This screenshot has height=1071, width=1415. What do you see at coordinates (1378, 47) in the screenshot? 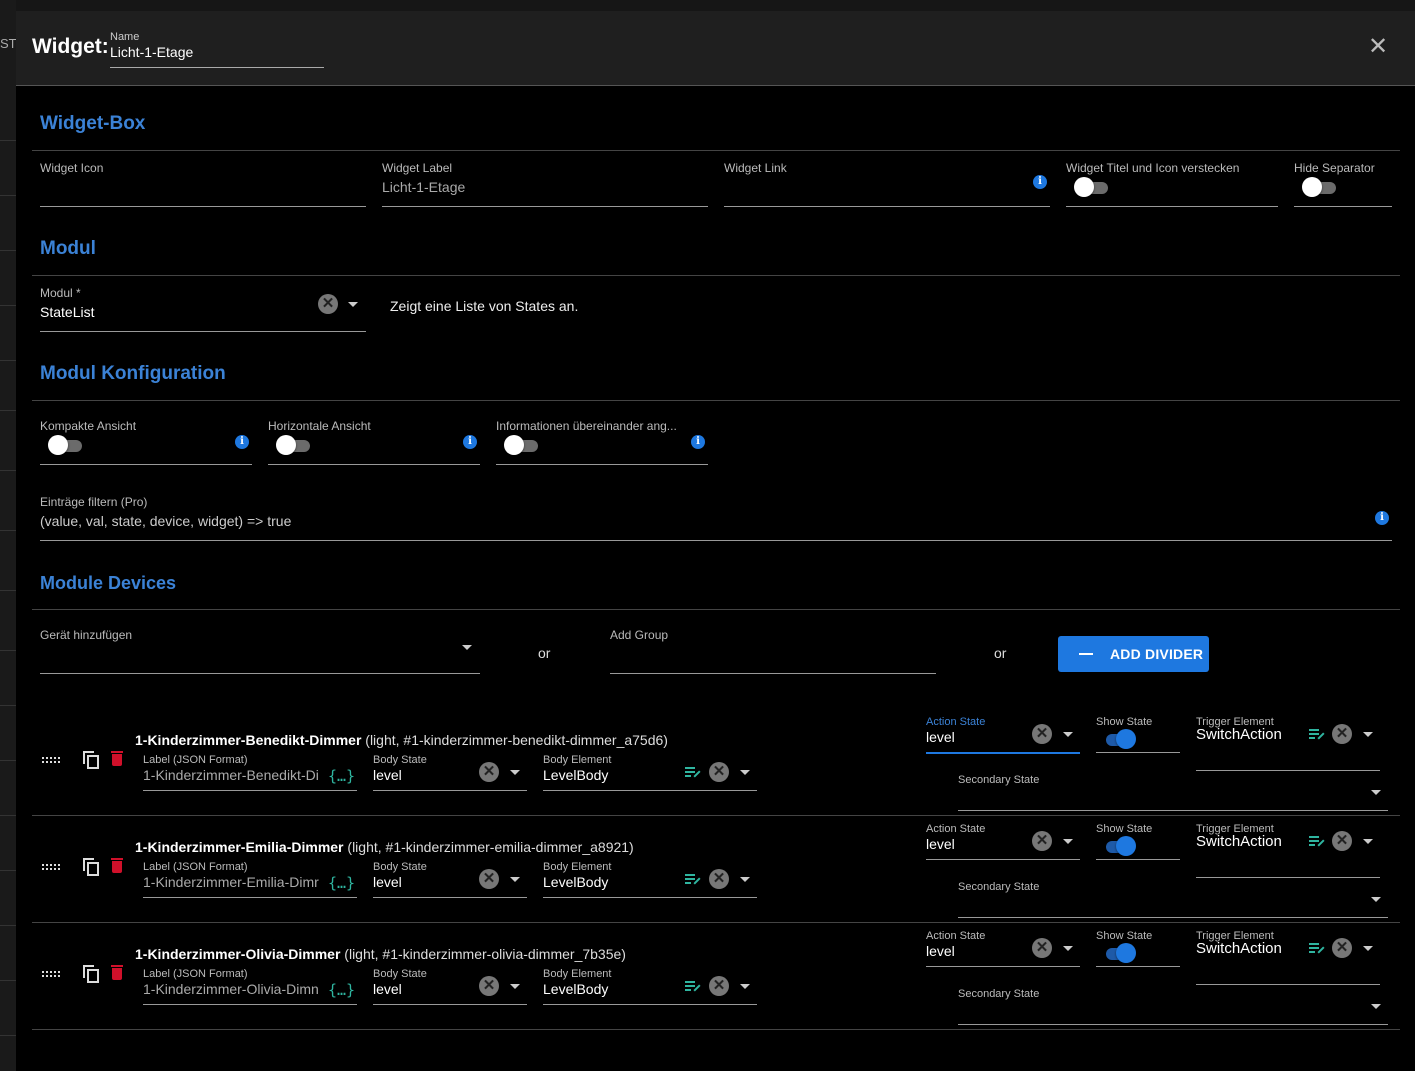
I see `close-icon: ✕` at bounding box center [1378, 47].